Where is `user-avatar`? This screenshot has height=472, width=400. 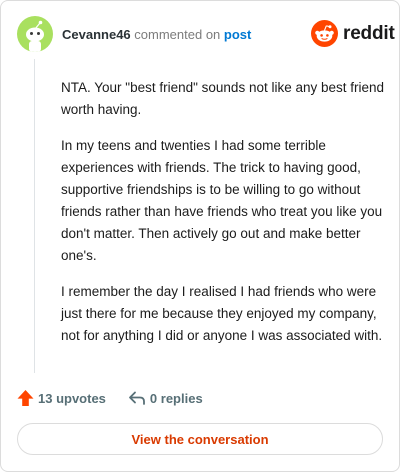 user-avatar is located at coordinates (35, 34).